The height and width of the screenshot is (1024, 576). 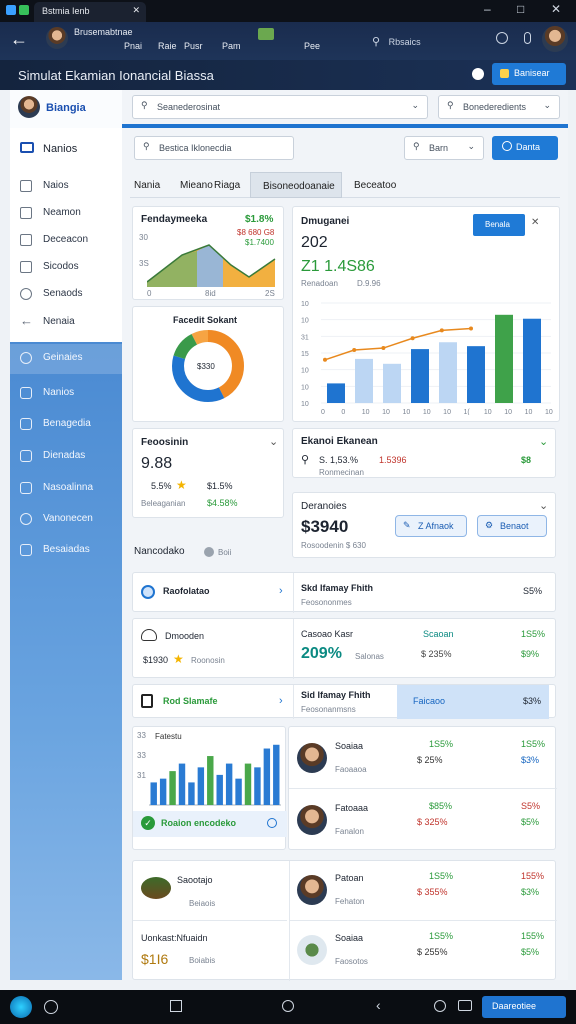 What do you see at coordinates (556, 9) in the screenshot?
I see `close-button: ✕` at bounding box center [556, 9].